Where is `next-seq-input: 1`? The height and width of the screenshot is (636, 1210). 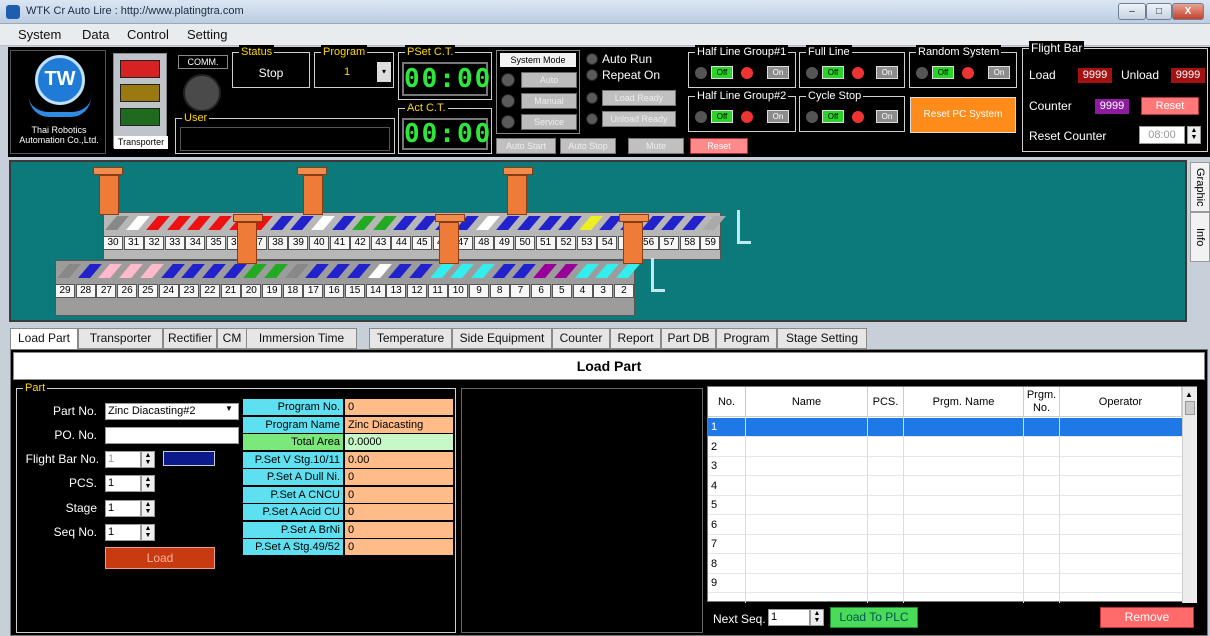 next-seq-input: 1 is located at coordinates (789, 617).